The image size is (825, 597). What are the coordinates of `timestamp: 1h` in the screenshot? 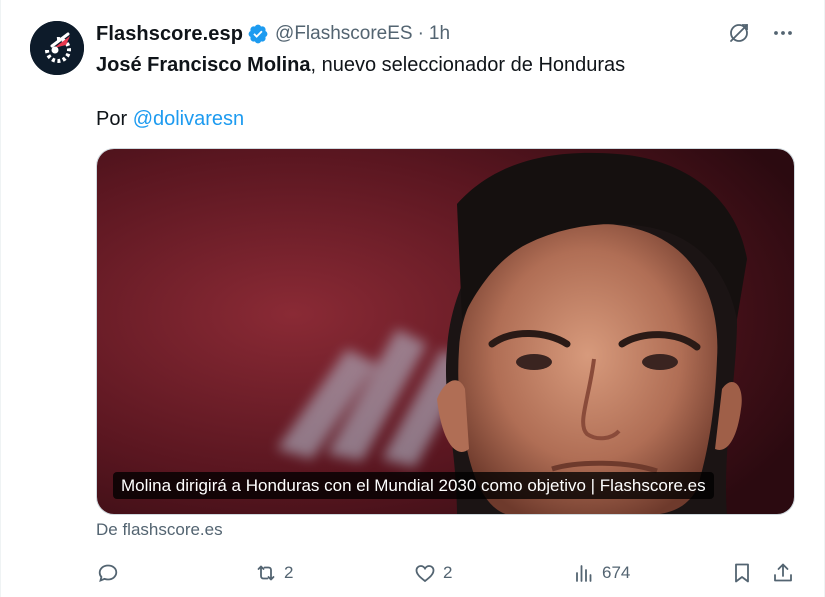 It's located at (439, 34).